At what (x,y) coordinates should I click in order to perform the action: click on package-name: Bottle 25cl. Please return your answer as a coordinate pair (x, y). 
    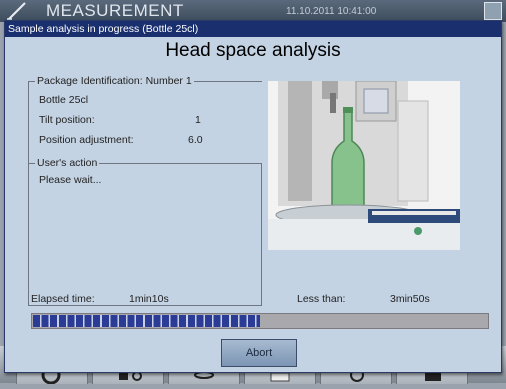
    Looking at the image, I should click on (64, 100).